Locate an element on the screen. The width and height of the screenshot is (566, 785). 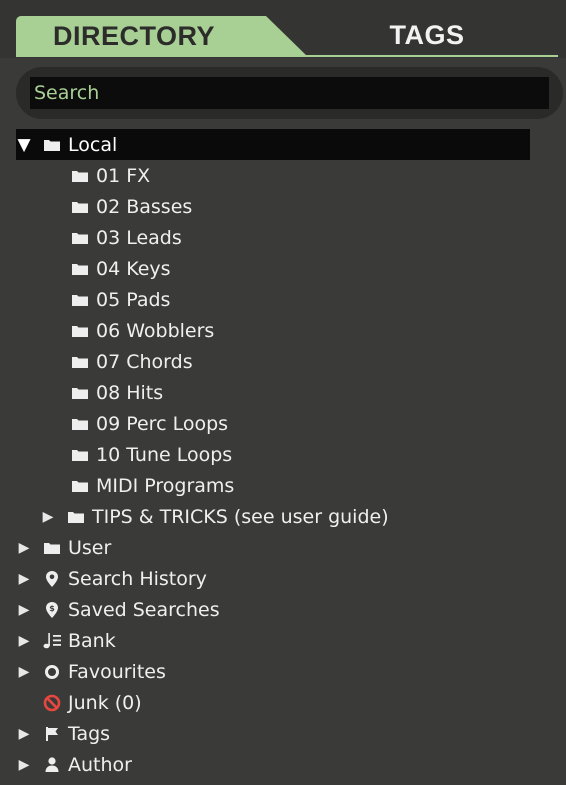
tree-item-author: ▶ Author is located at coordinates (273, 764).